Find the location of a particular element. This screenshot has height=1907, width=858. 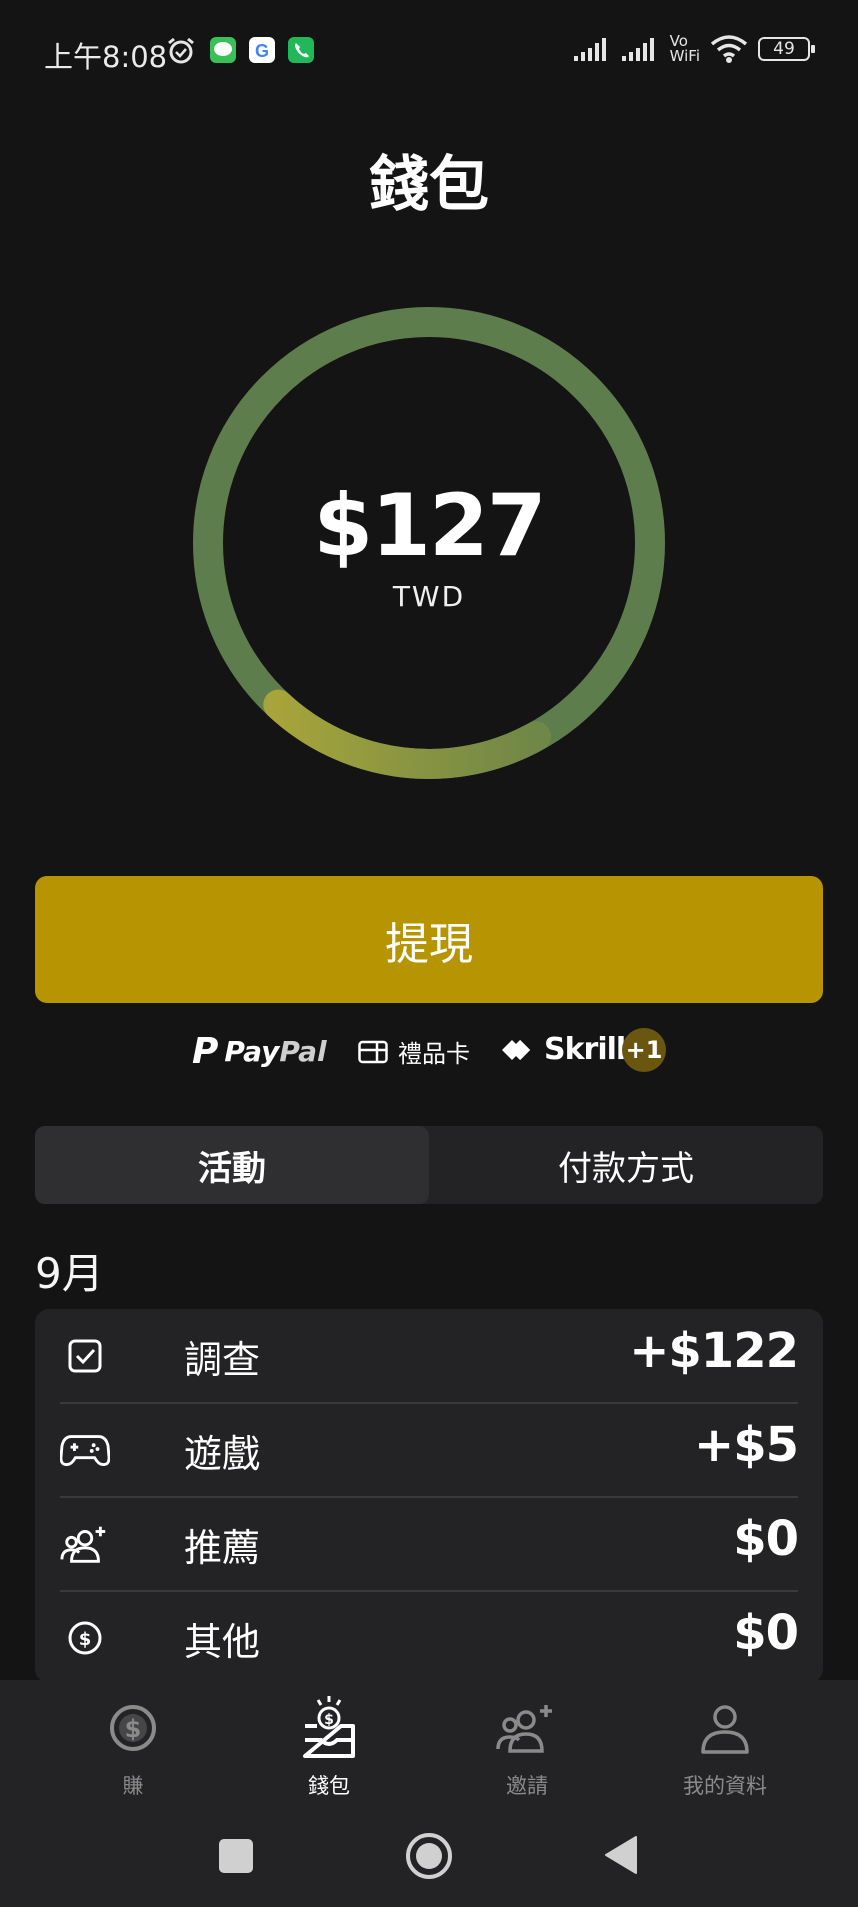

month-label: 9月 is located at coordinates (69, 1273).